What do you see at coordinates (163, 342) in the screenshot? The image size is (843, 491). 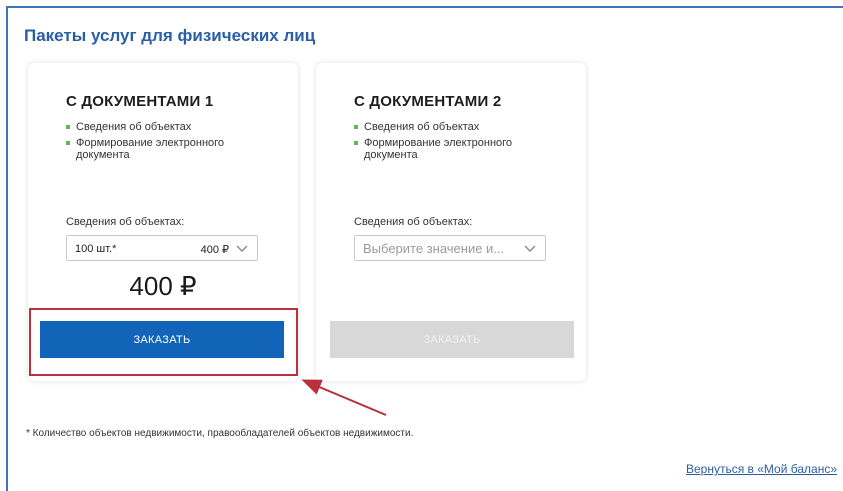 I see `annotation-highlight-box` at bounding box center [163, 342].